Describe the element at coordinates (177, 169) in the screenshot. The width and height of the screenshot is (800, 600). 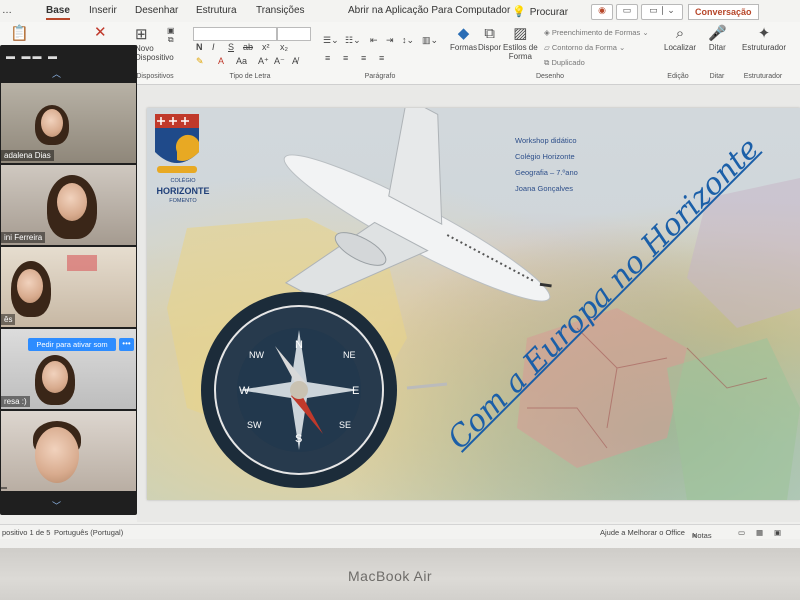
I see `crest-ribbon` at that location.